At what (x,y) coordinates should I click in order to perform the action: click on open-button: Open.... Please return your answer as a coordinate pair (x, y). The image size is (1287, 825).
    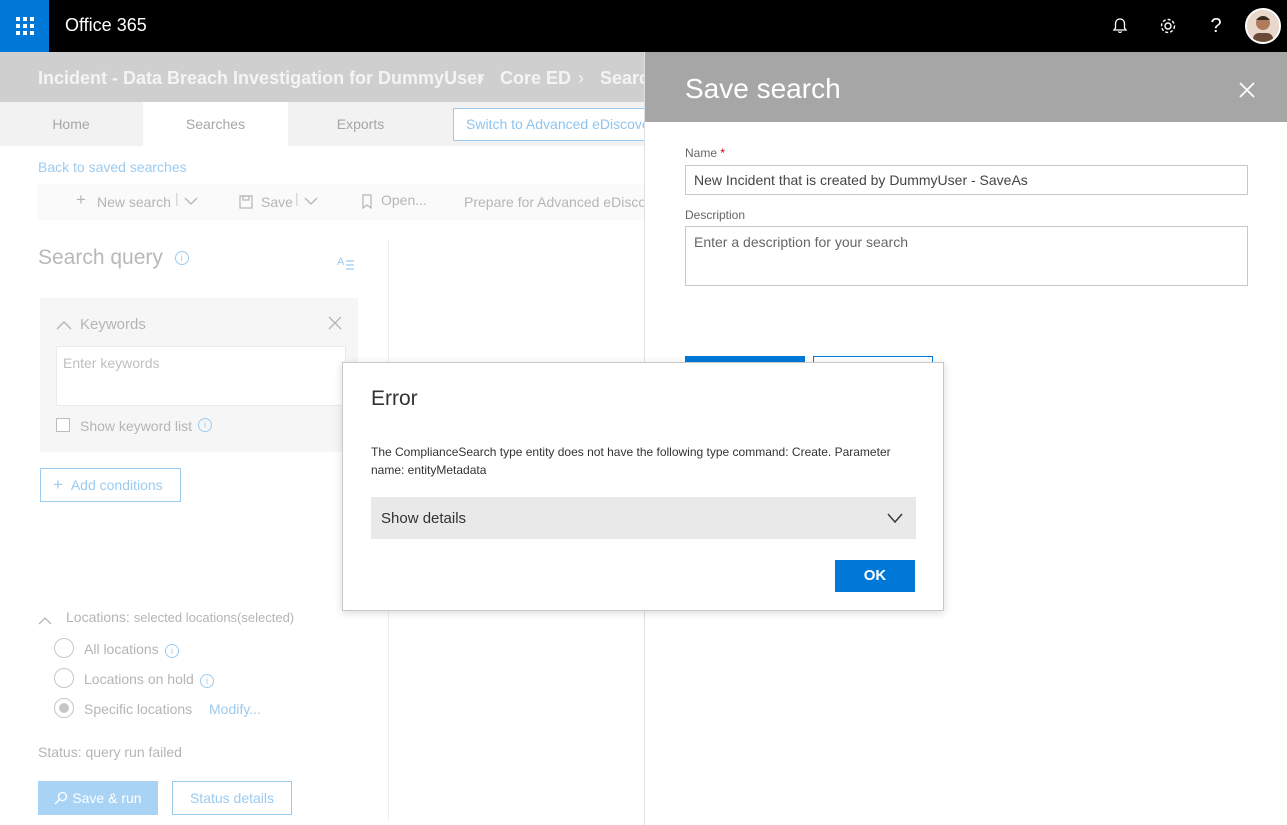
    Looking at the image, I should click on (404, 200).